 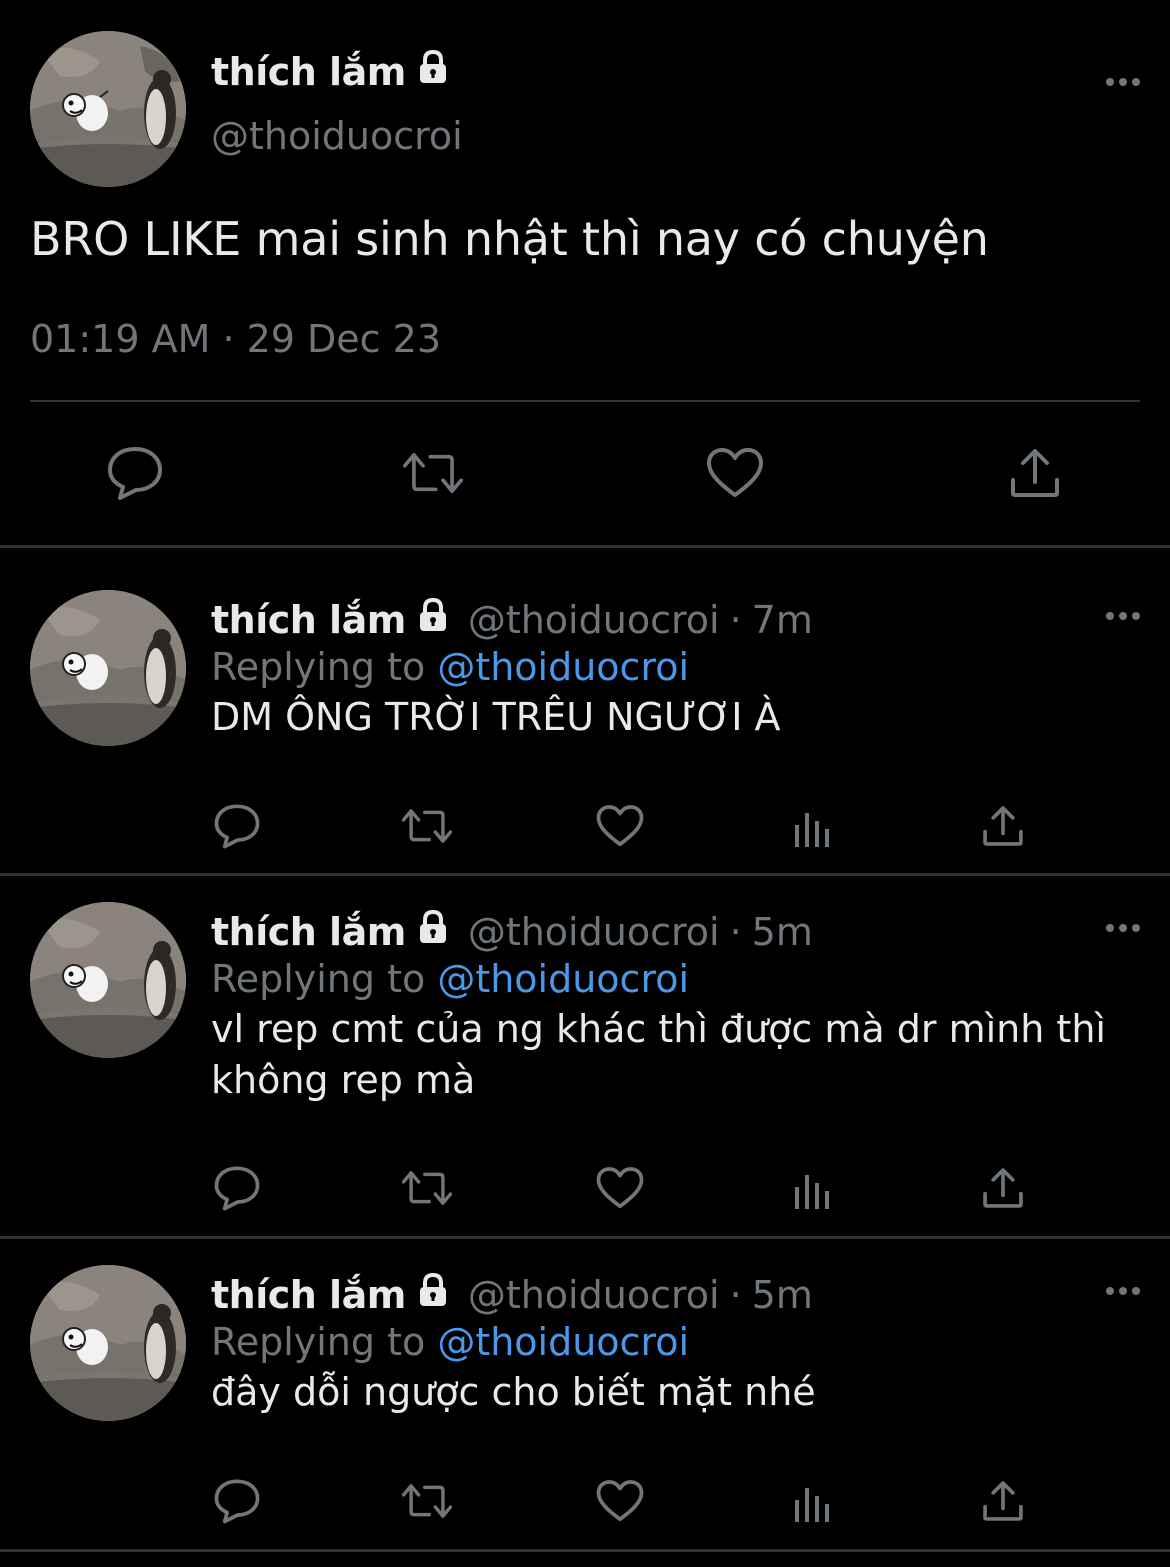 I want to click on reply-time: 7m, so click(x=782, y=620).